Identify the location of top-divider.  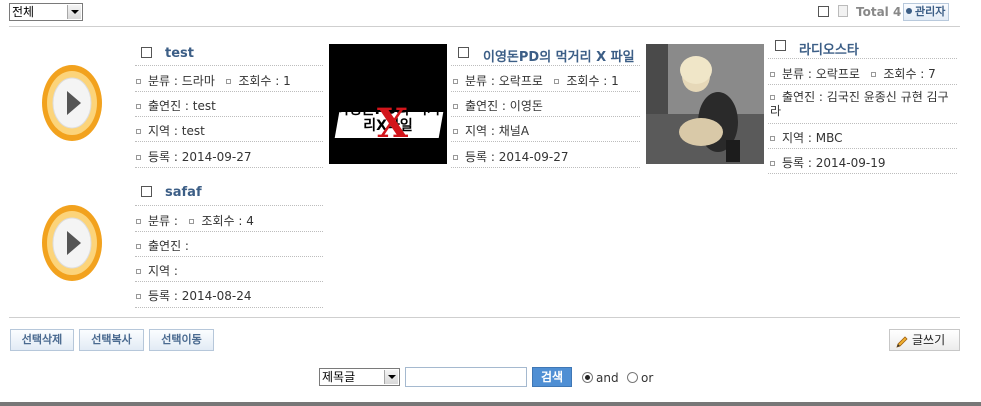
(484, 26).